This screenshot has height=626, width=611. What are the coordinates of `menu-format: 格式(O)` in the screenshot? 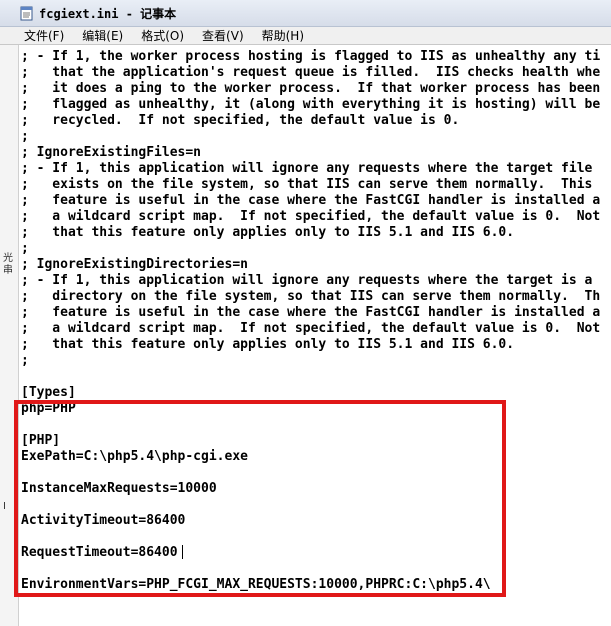 It's located at (162, 35).